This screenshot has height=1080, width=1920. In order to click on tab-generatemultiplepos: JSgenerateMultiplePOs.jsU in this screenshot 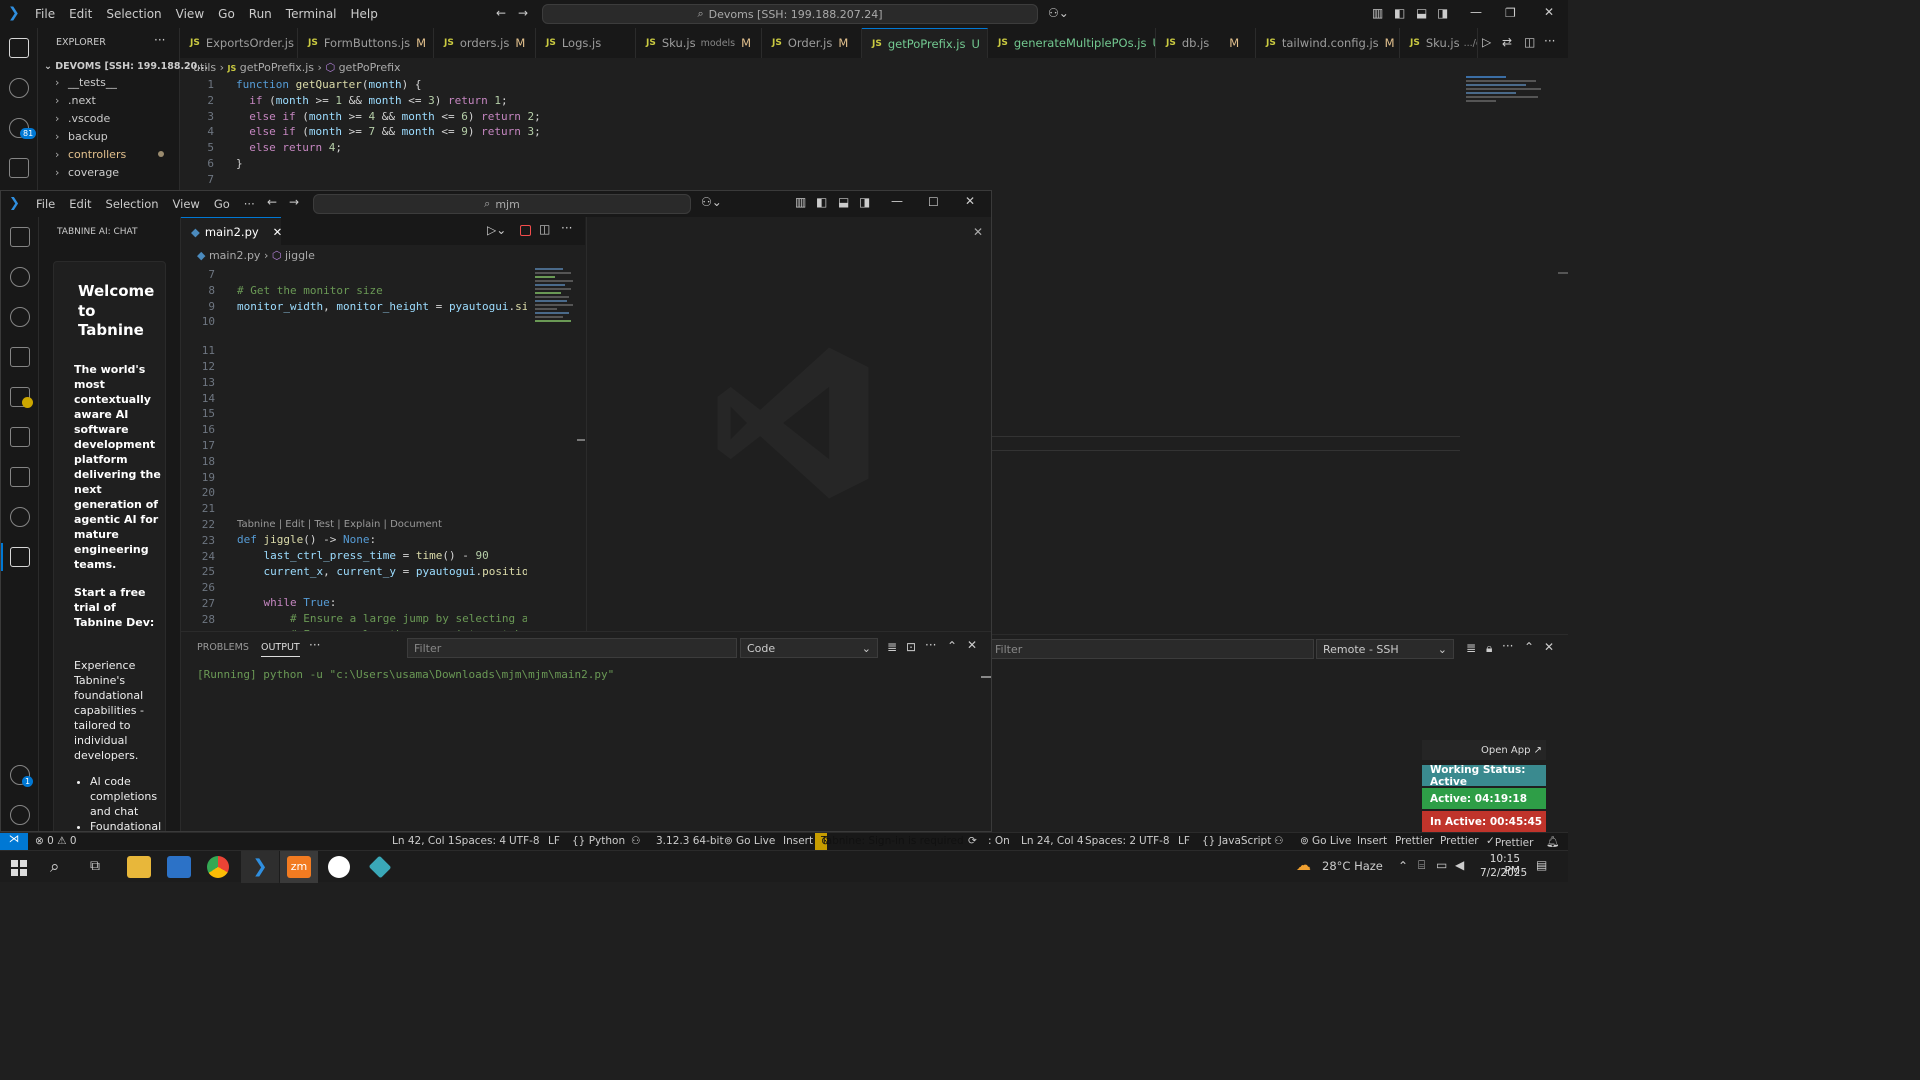, I will do `click(1072, 43)`.